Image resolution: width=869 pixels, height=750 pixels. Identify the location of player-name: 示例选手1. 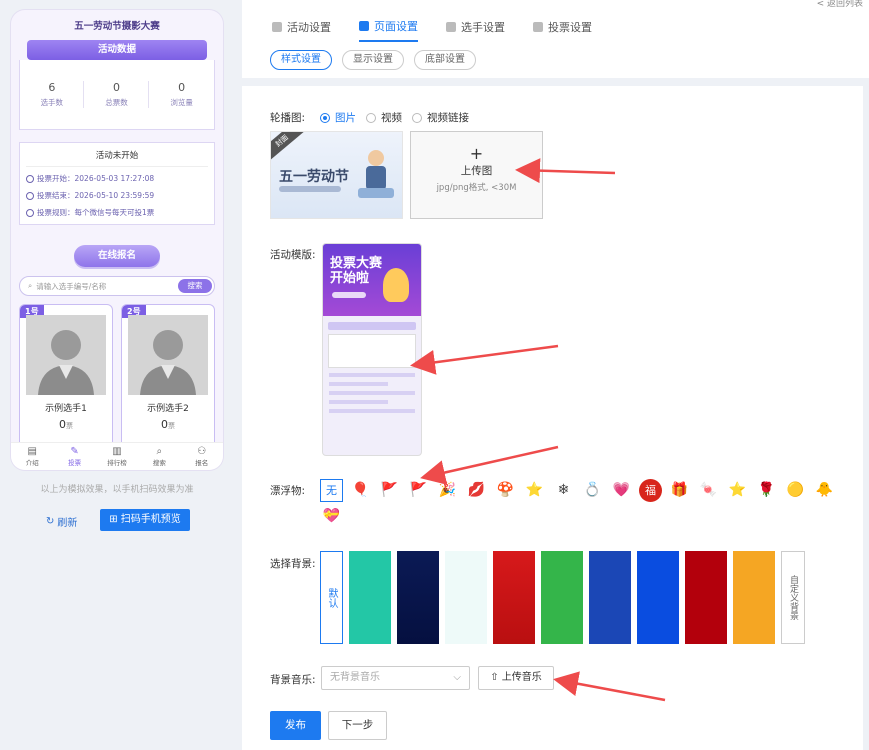
(66, 409).